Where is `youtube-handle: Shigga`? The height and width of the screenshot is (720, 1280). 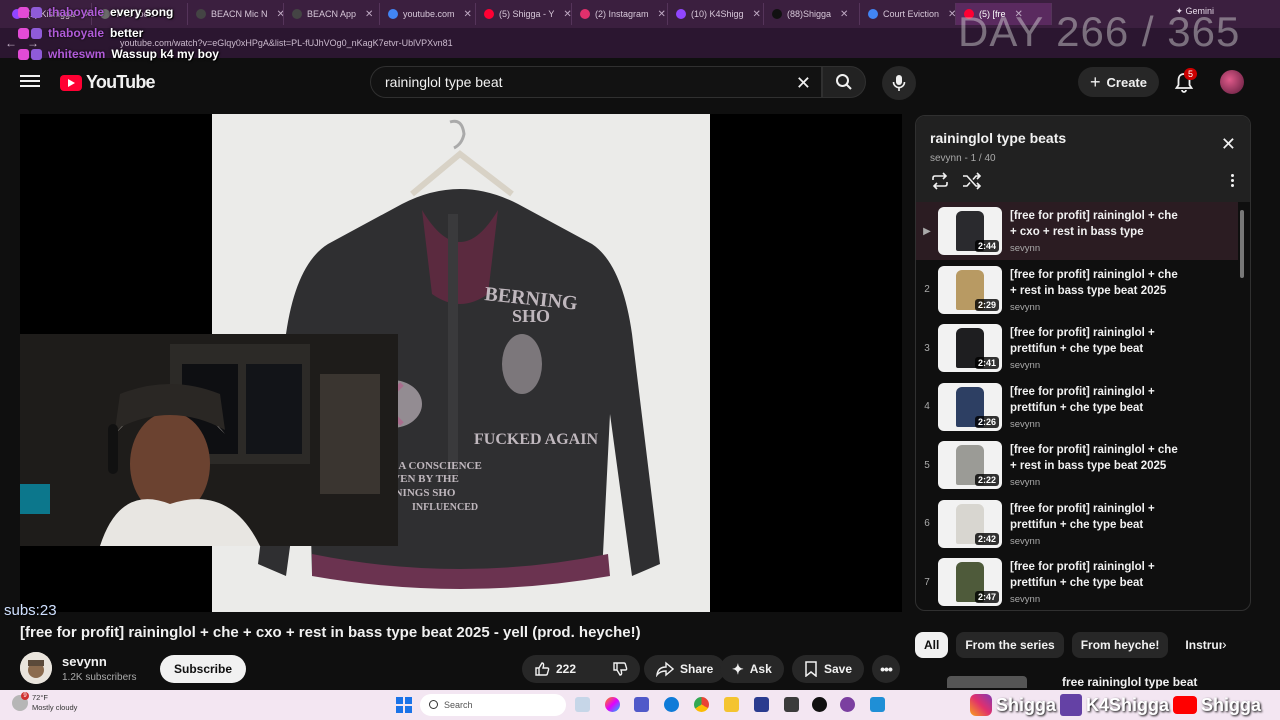 youtube-handle: Shigga is located at coordinates (1231, 704).